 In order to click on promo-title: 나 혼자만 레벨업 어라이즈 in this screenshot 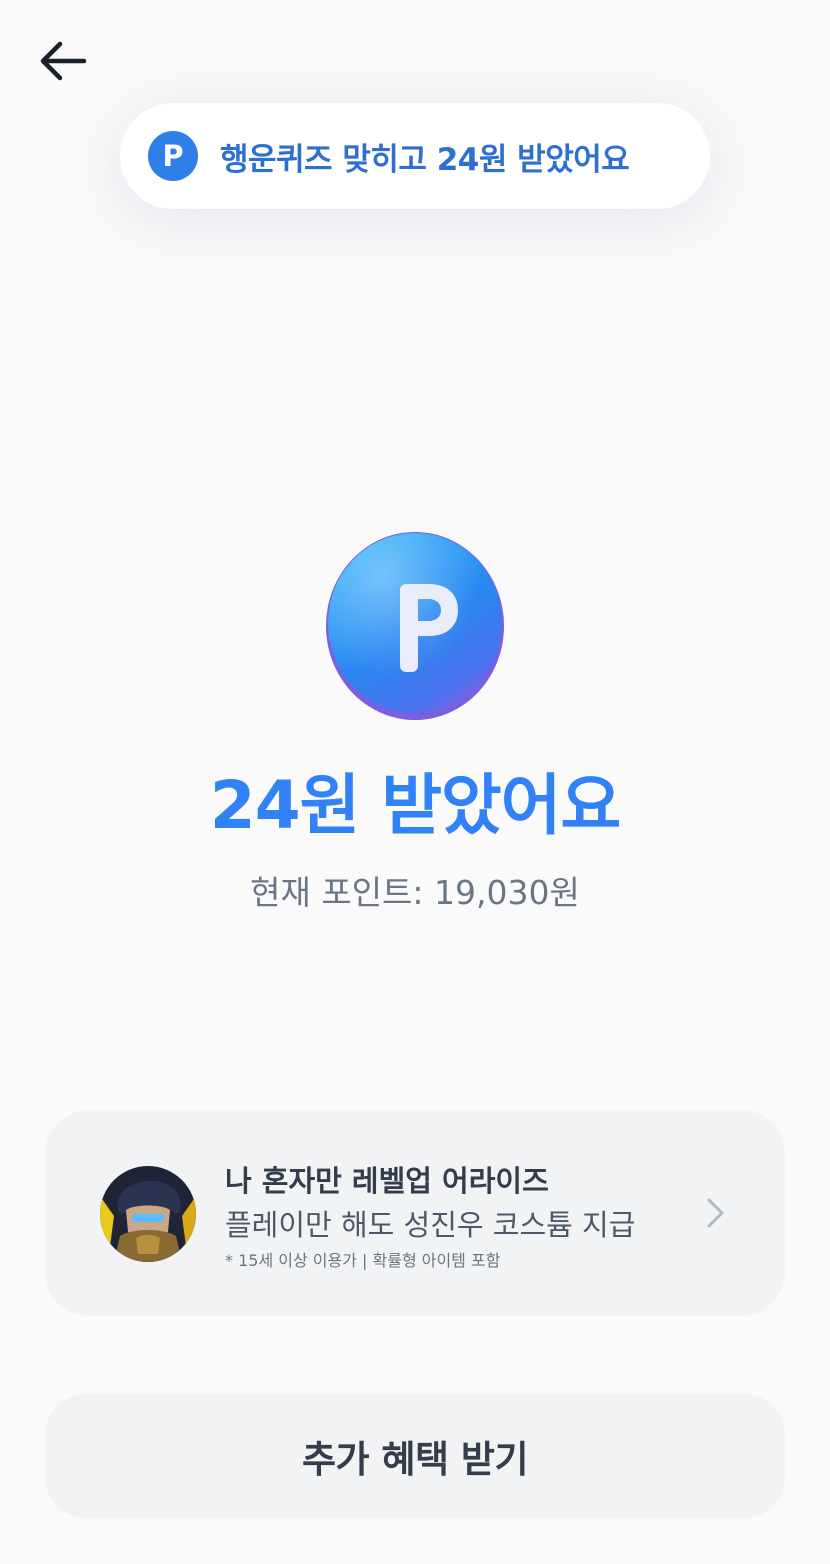, I will do `click(387, 1181)`.